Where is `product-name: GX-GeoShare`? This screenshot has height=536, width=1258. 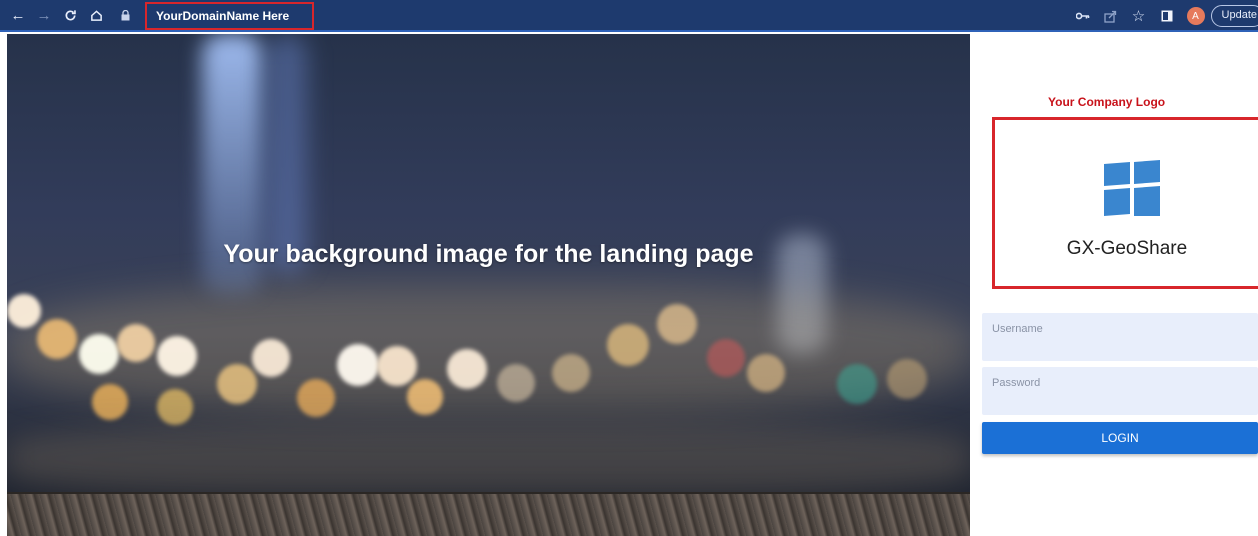
product-name: GX-GeoShare is located at coordinates (1127, 248).